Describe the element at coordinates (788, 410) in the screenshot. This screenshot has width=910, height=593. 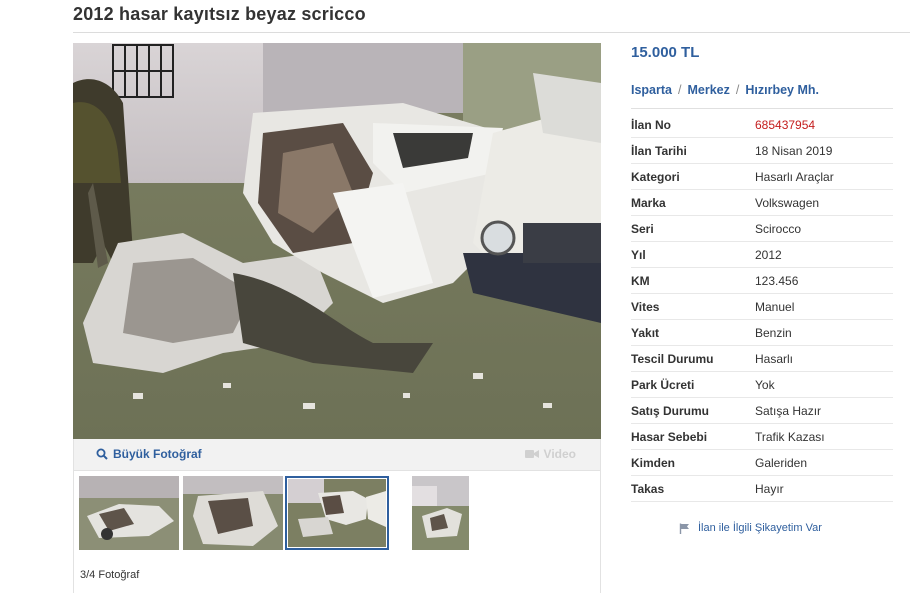
I see `detail-value: Satışa Hazır` at that location.